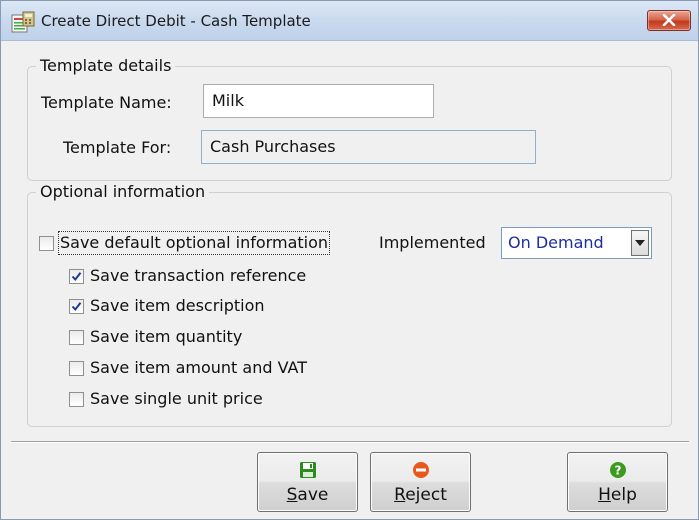  Describe the element at coordinates (194, 243) in the screenshot. I see `save-default-optional-label: Save default optional information` at that location.